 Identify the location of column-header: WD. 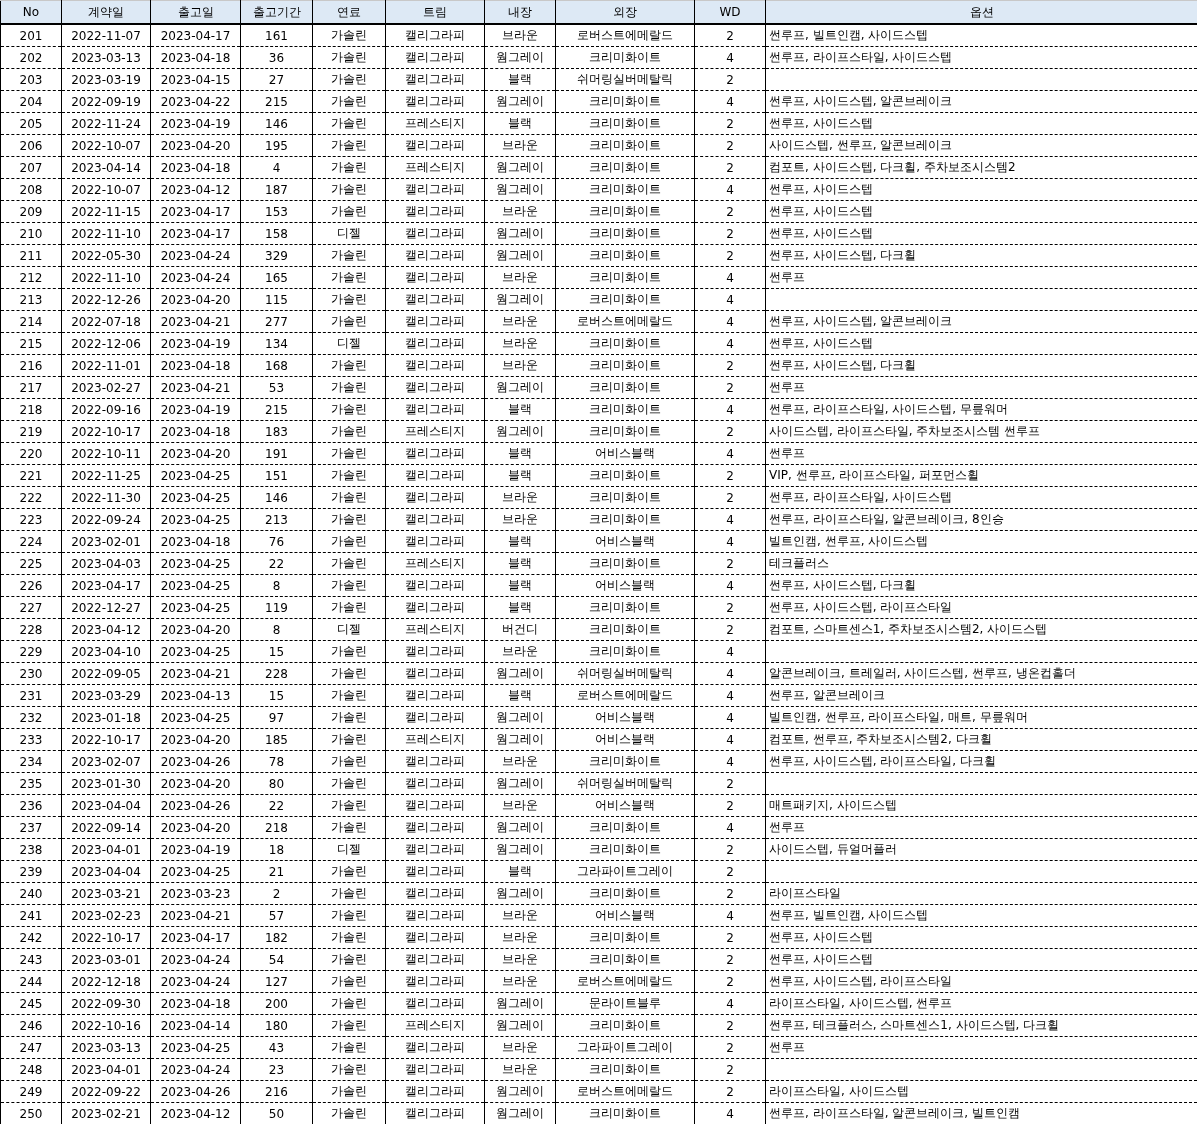
(730, 12).